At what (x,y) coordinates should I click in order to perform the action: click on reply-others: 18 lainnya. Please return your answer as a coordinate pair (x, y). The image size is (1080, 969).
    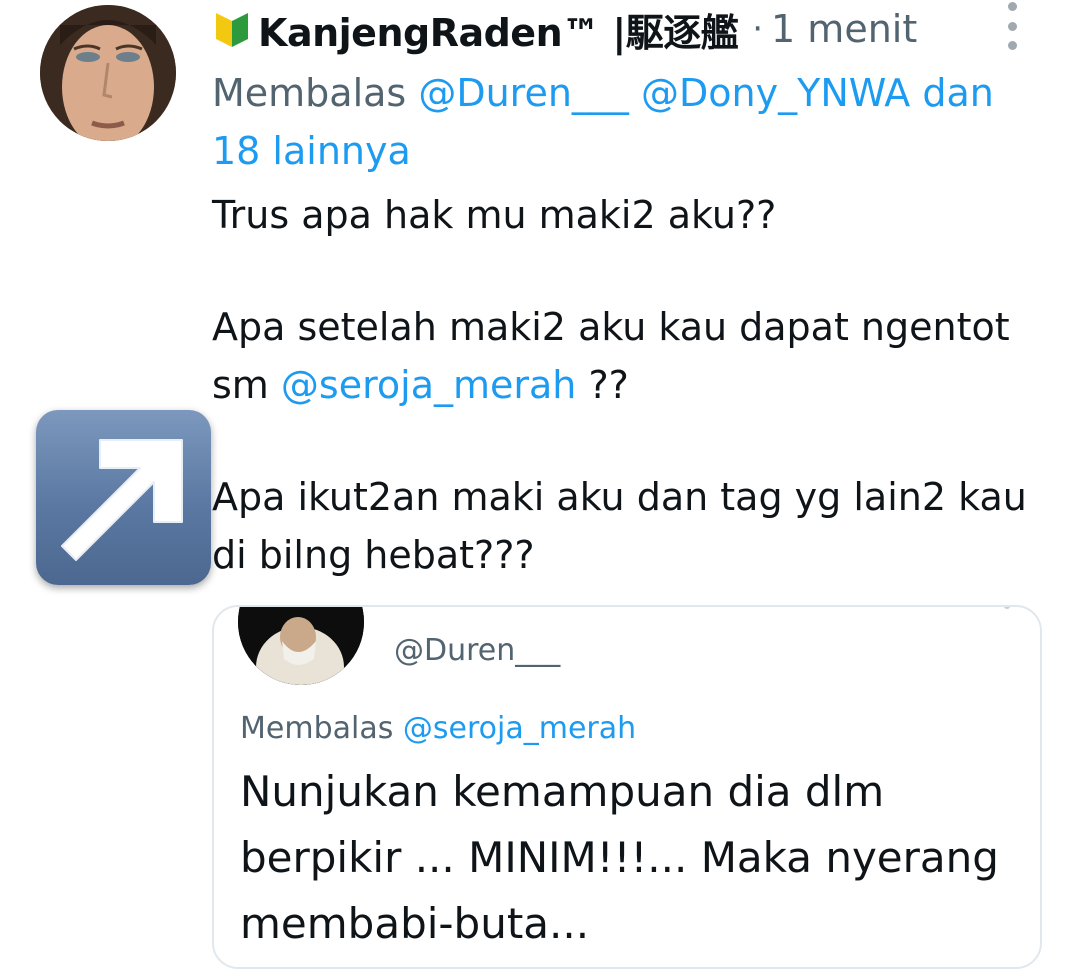
    Looking at the image, I should click on (311, 151).